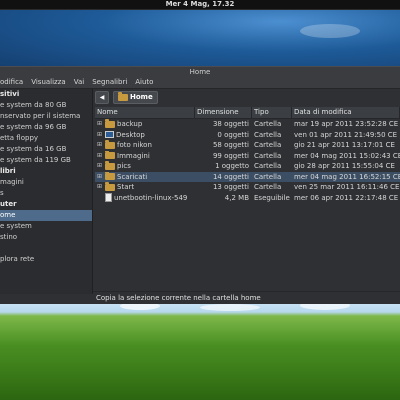 This screenshot has width=400, height=400. What do you see at coordinates (346, 197) in the screenshot?
I see `cell-date: mer 06 apr 2011 22:17:48 CE` at bounding box center [346, 197].